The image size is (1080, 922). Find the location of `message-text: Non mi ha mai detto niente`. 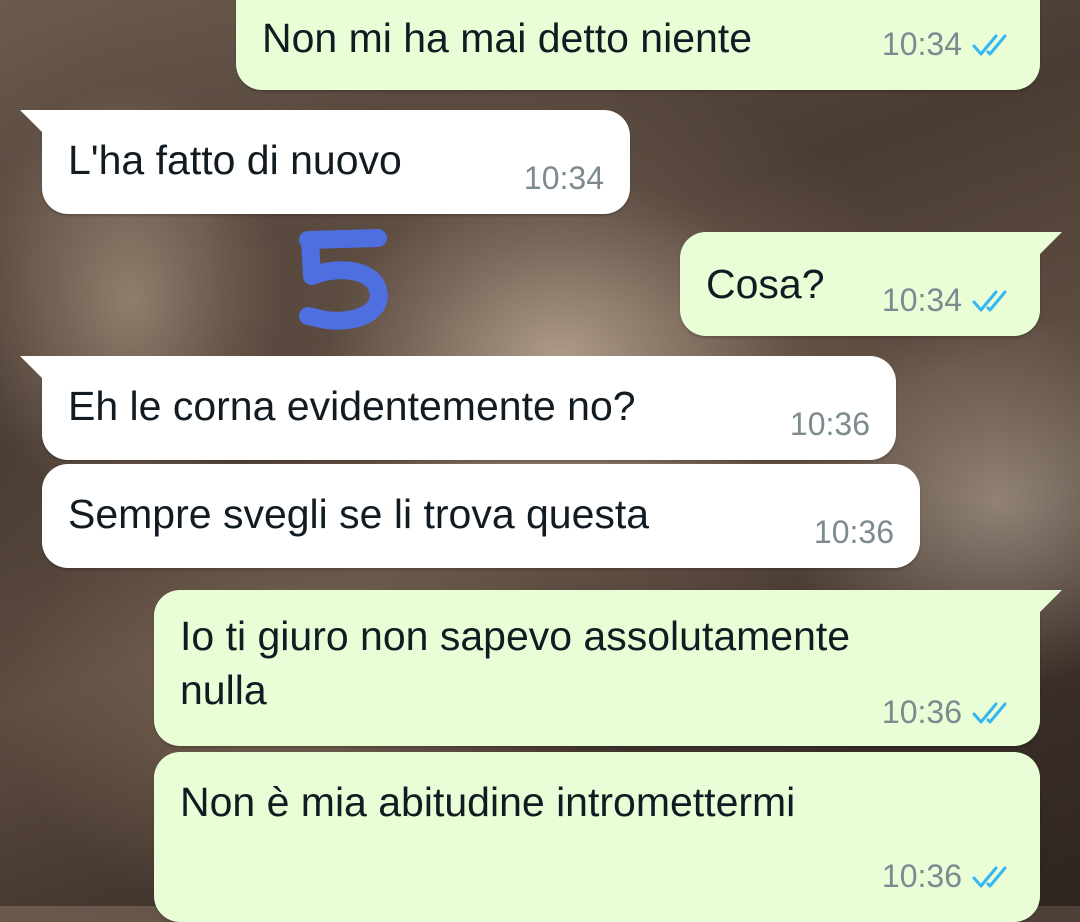

message-text: Non mi ha mai detto niente is located at coordinates (507, 38).